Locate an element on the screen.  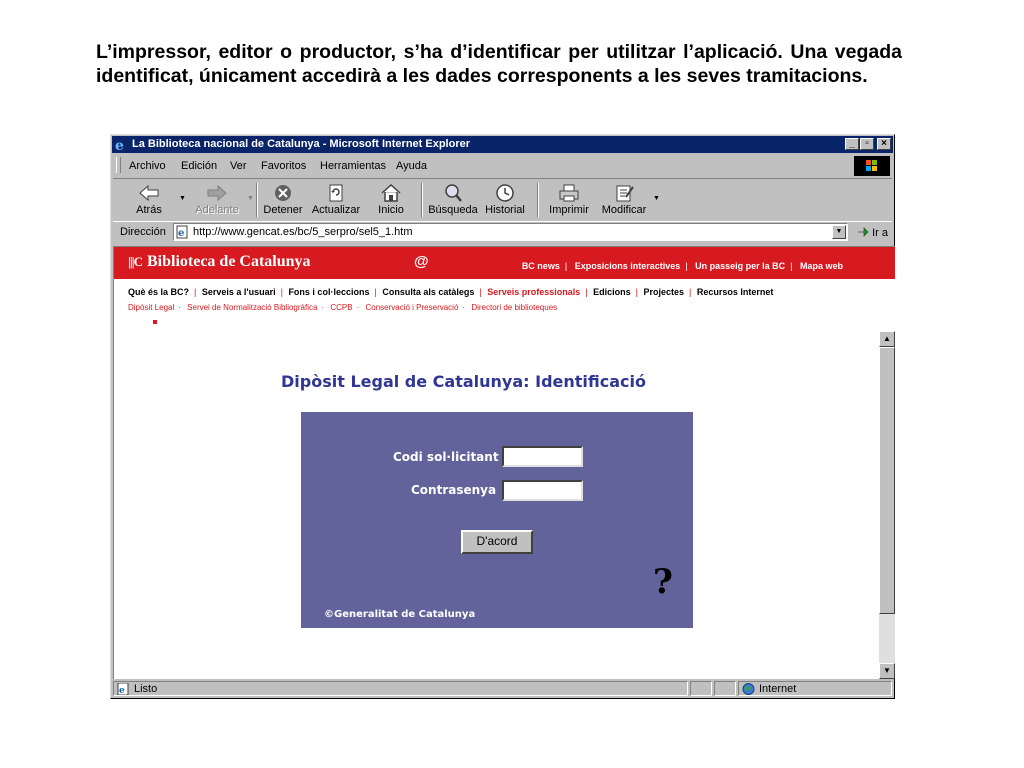
address-label: Dirección is located at coordinates (143, 232).